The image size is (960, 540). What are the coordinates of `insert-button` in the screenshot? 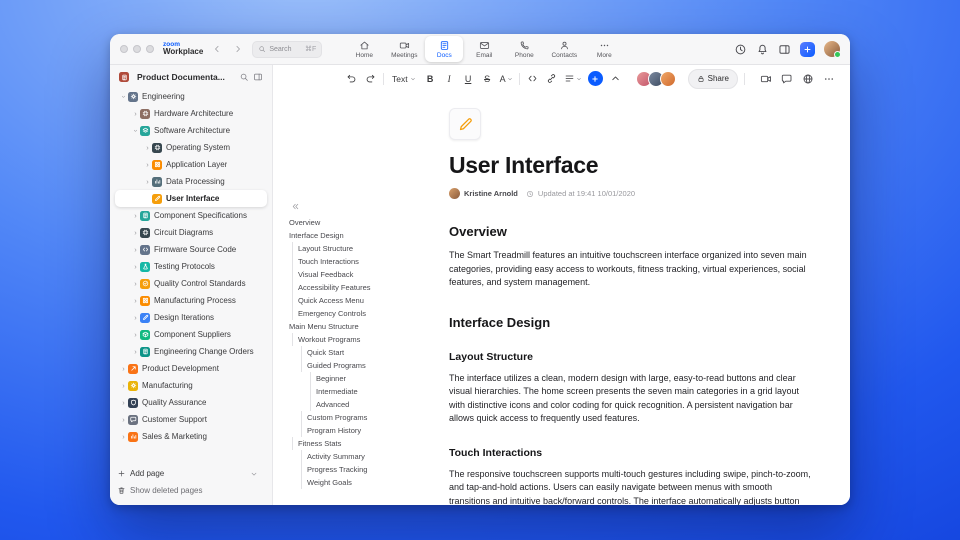 It's located at (595, 78).